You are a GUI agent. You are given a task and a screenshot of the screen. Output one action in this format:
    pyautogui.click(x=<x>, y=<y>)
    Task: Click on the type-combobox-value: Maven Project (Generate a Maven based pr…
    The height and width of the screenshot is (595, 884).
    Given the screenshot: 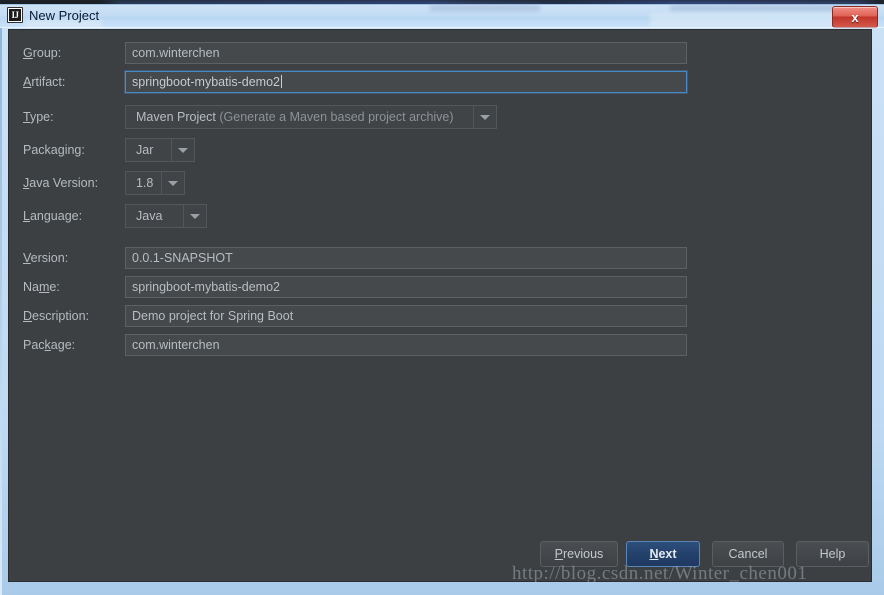 What is the action you would take?
    pyautogui.click(x=299, y=117)
    